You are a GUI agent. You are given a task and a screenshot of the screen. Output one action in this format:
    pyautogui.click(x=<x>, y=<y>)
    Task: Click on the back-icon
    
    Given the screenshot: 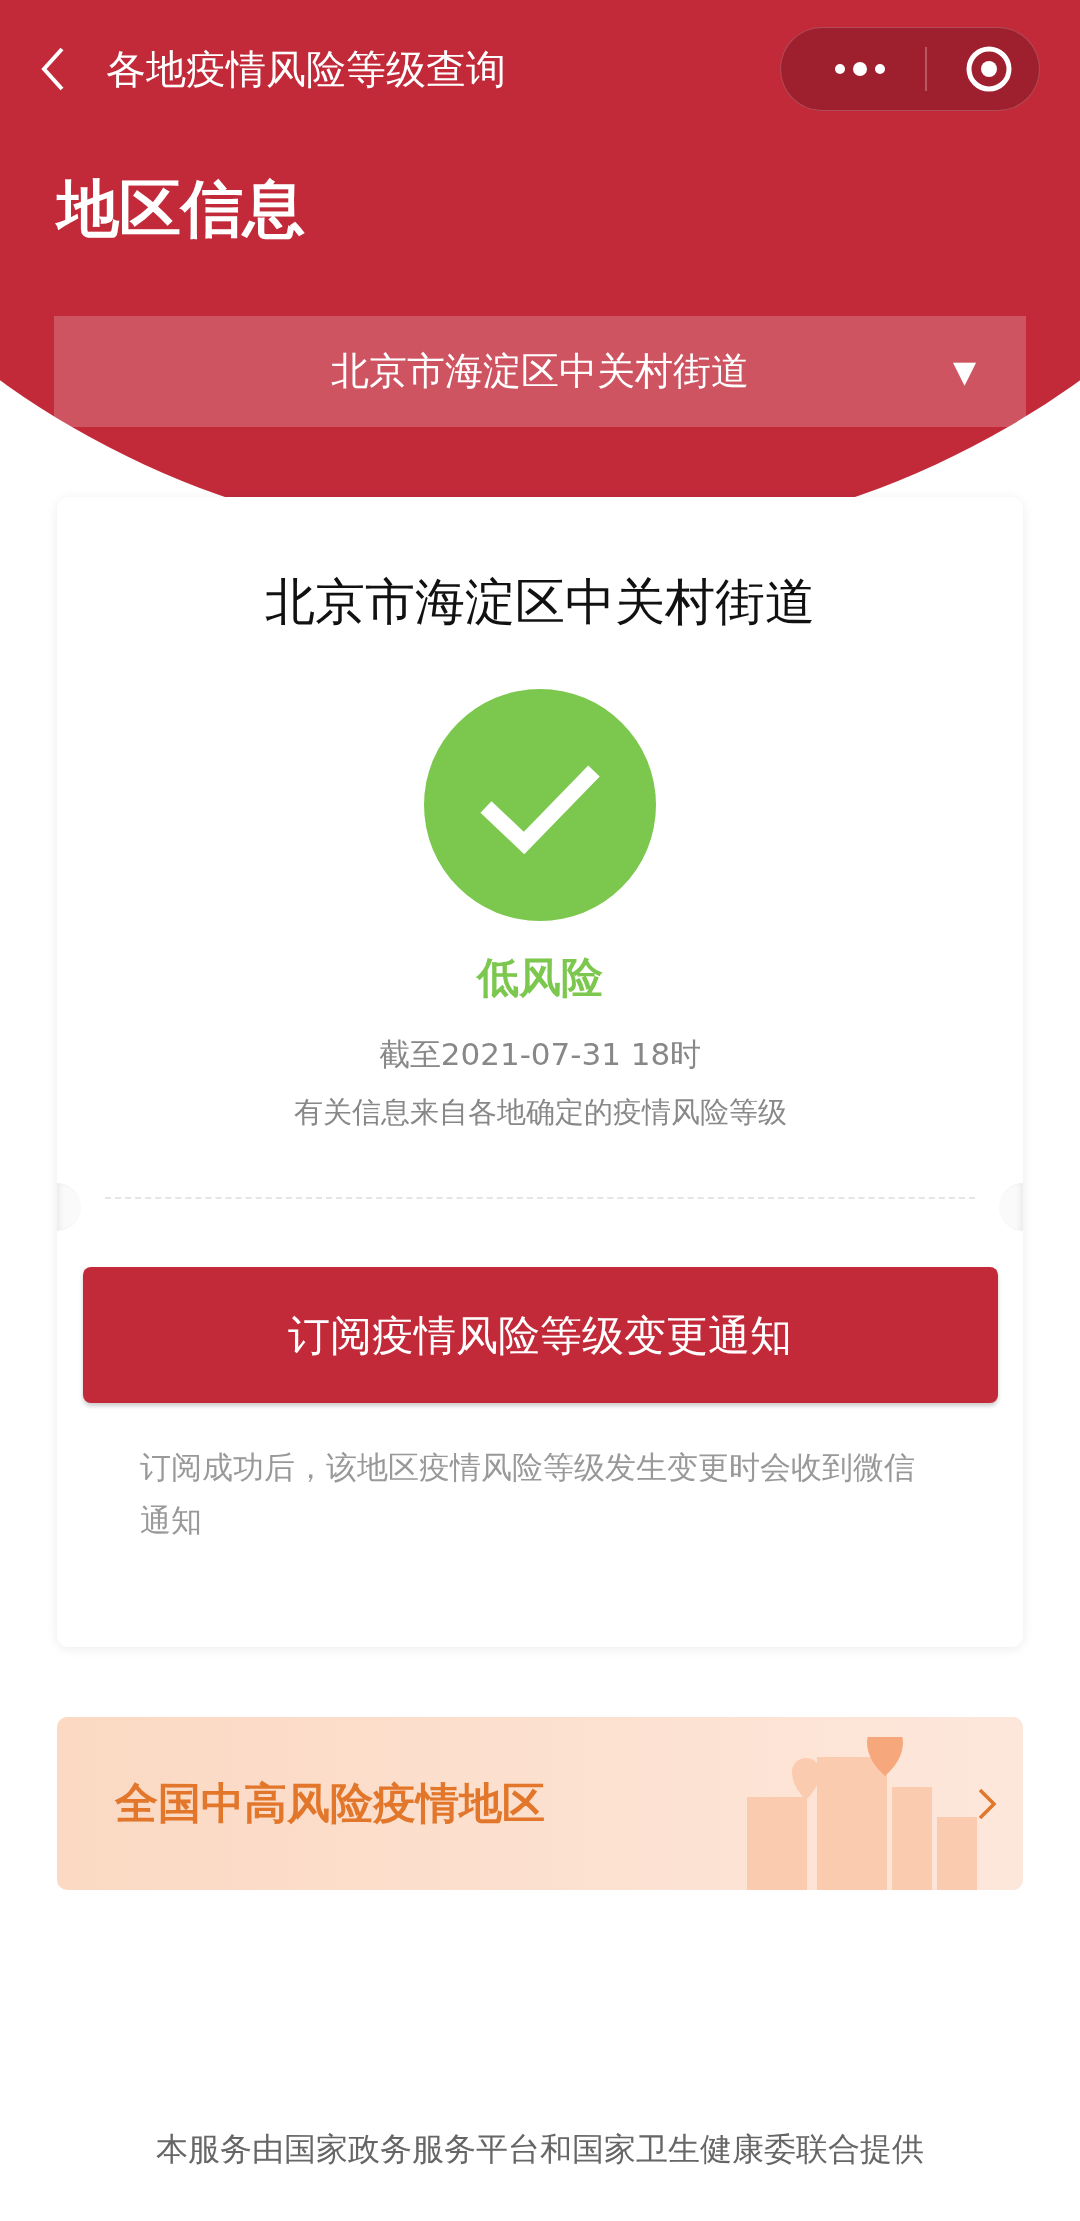 What is the action you would take?
    pyautogui.click(x=53, y=69)
    